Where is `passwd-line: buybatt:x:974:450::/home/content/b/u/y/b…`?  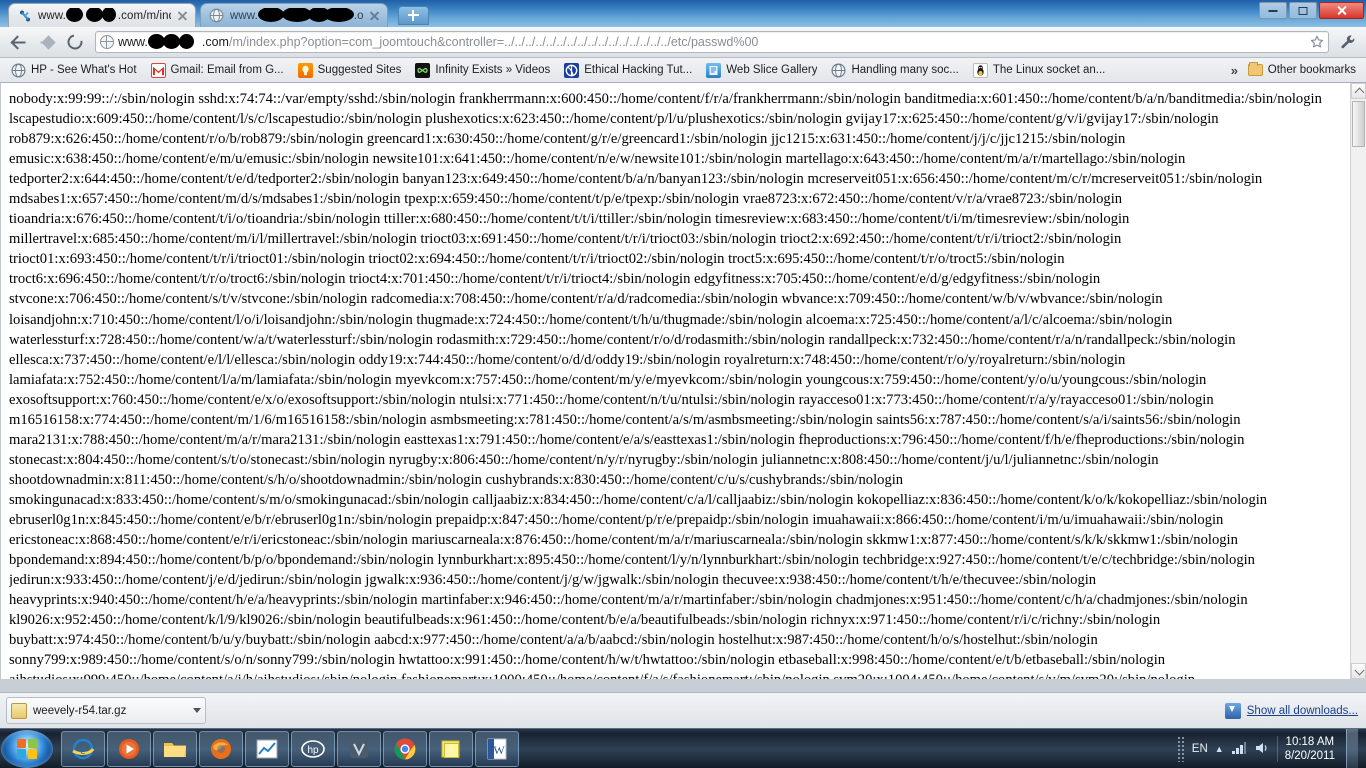 passwd-line: buybatt:x:974:450::/home/content/b/u/y/b… is located at coordinates (553, 640).